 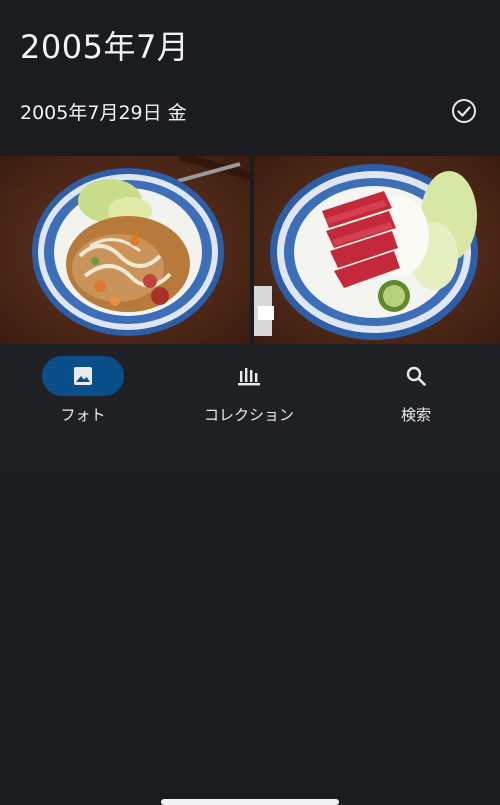 I want to click on nav-tab-photos: フォト, so click(x=83, y=396).